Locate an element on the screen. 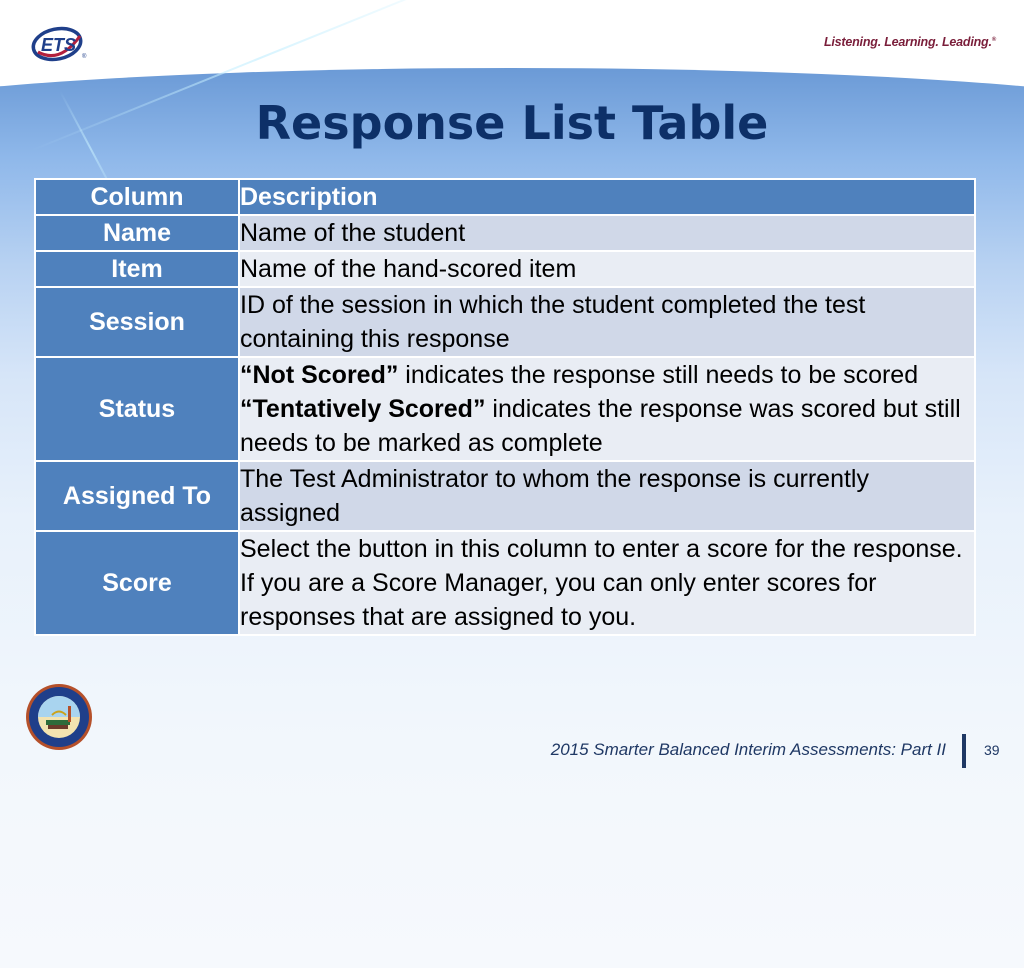 This screenshot has height=968, width=1024. description-text: Name of the hand-scored item is located at coordinates (408, 269).